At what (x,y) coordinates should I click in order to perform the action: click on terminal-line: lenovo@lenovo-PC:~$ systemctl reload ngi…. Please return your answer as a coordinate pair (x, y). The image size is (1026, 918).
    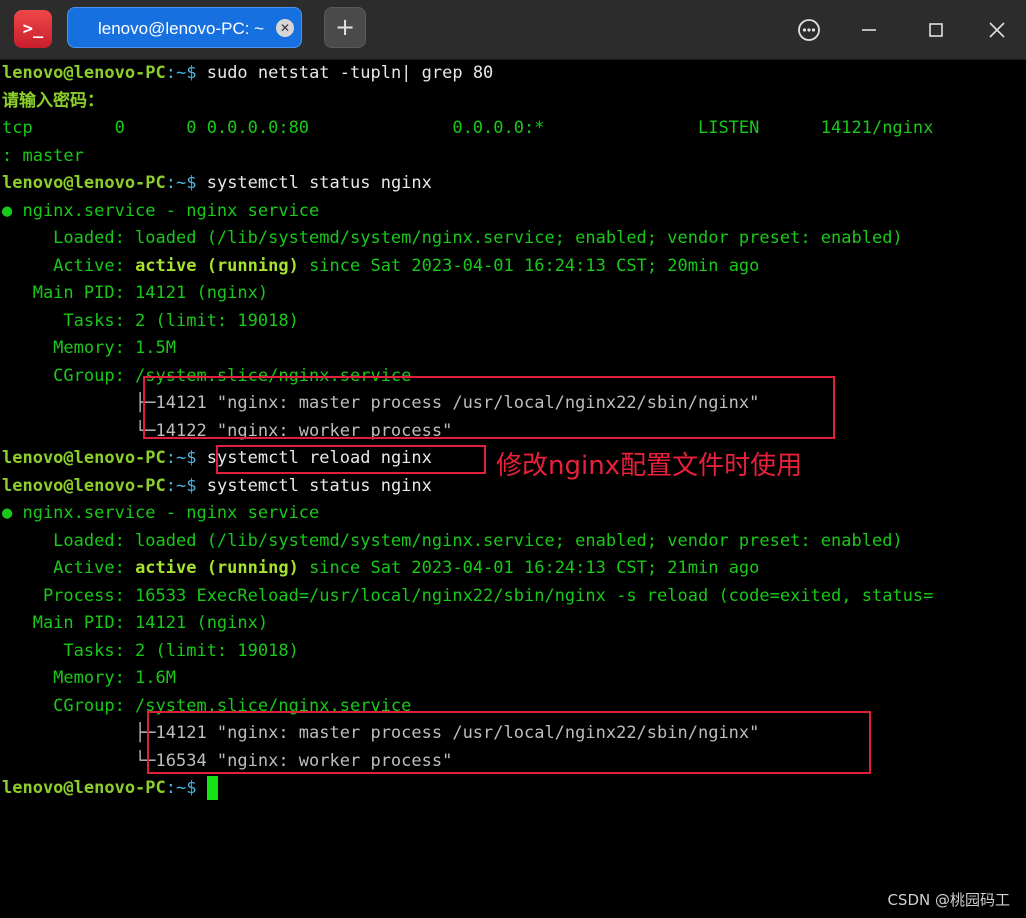
    Looking at the image, I should click on (217, 458).